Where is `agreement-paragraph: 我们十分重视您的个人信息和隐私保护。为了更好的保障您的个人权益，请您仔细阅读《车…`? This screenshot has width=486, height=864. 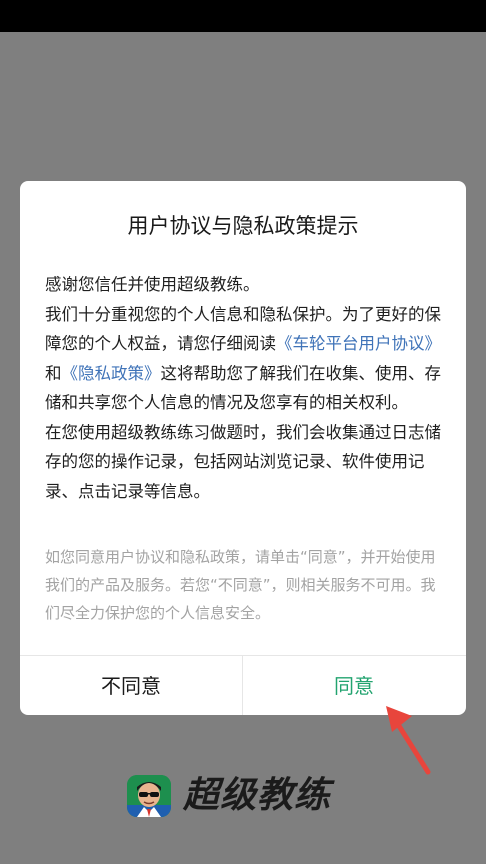
agreement-paragraph: 我们十分重视您的个人信息和隐私保护。为了更好的保障您的个人权益，请您仔细阅读《车… is located at coordinates (243, 359).